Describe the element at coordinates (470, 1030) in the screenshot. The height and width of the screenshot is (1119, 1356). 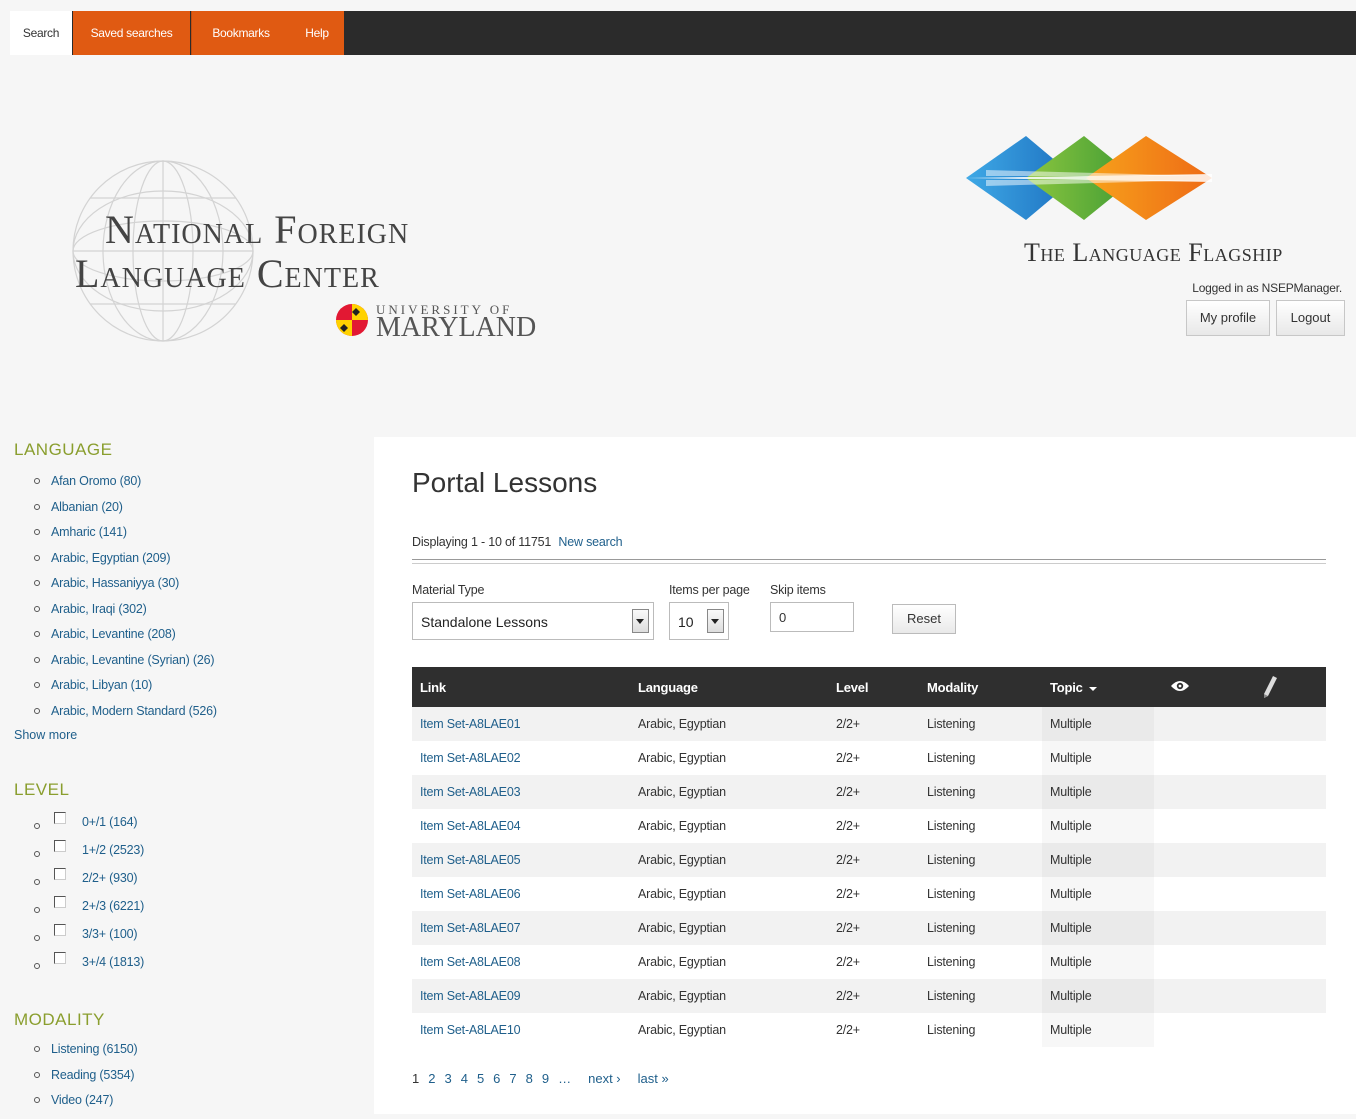
I see `item-link: Item Set-A8LAE10` at that location.